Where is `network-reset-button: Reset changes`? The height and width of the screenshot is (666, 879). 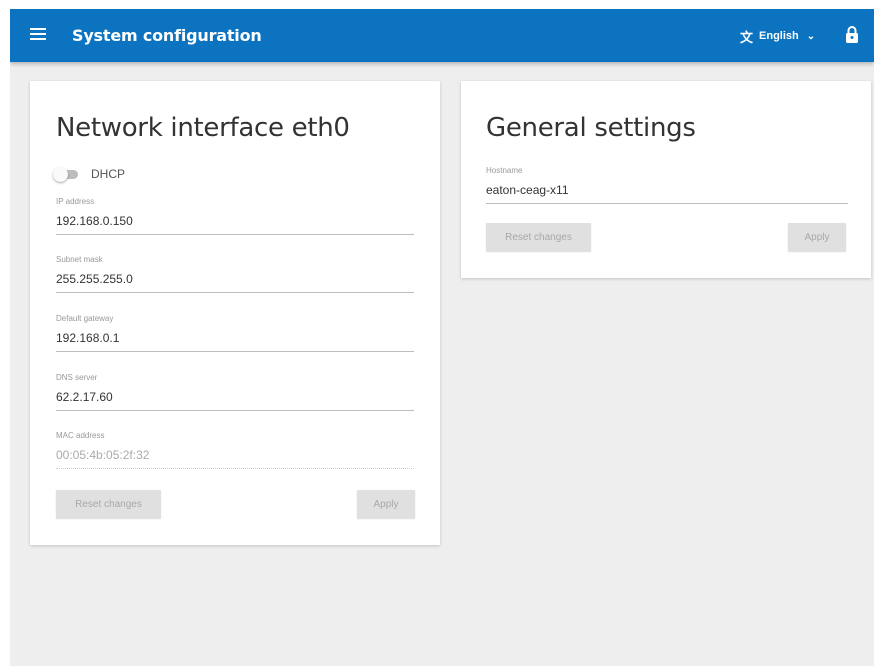 network-reset-button: Reset changes is located at coordinates (108, 504).